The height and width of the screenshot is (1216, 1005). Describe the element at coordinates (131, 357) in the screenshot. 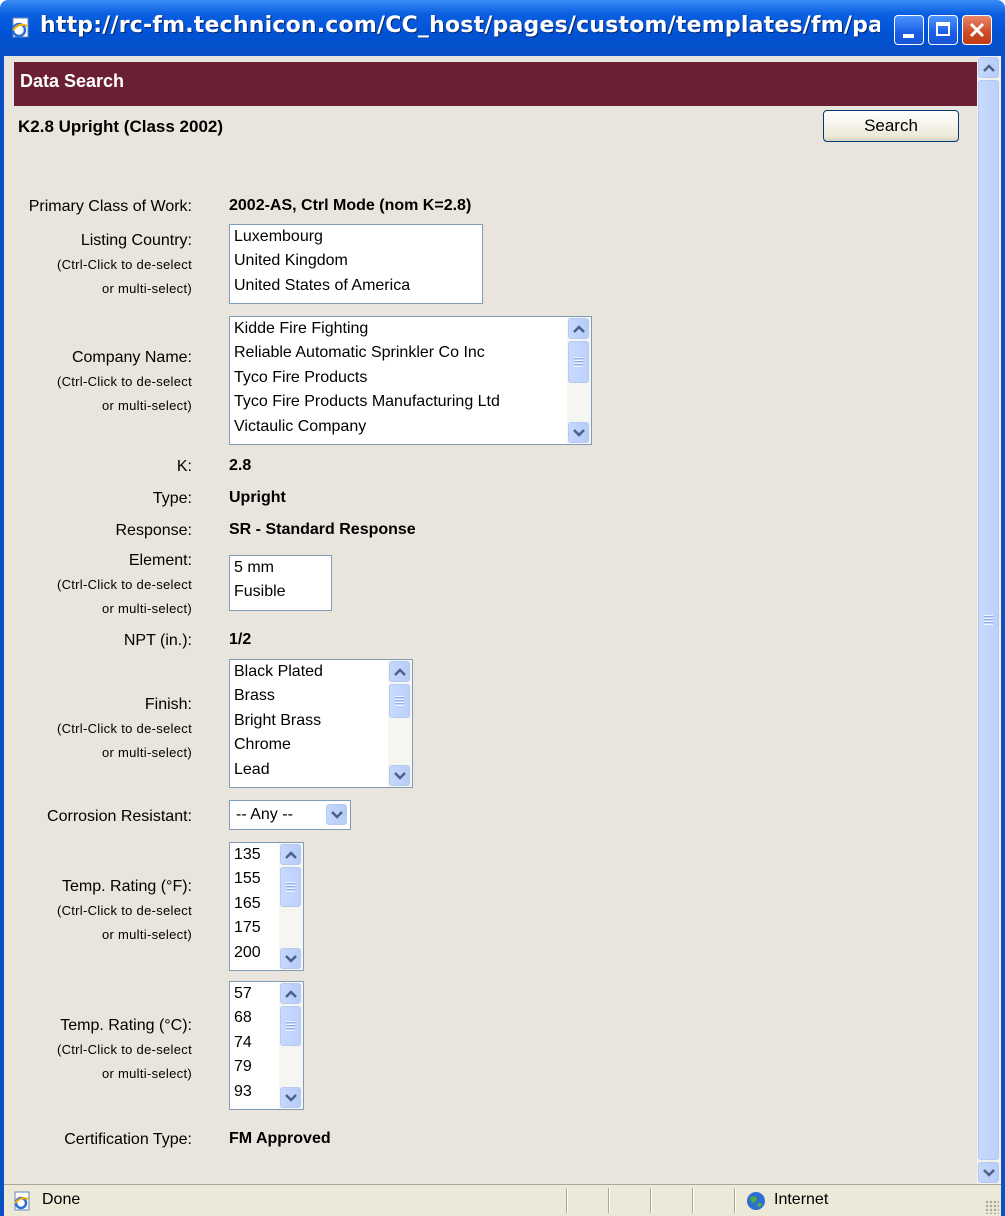

I see `company-name-label: Company Name:` at that location.